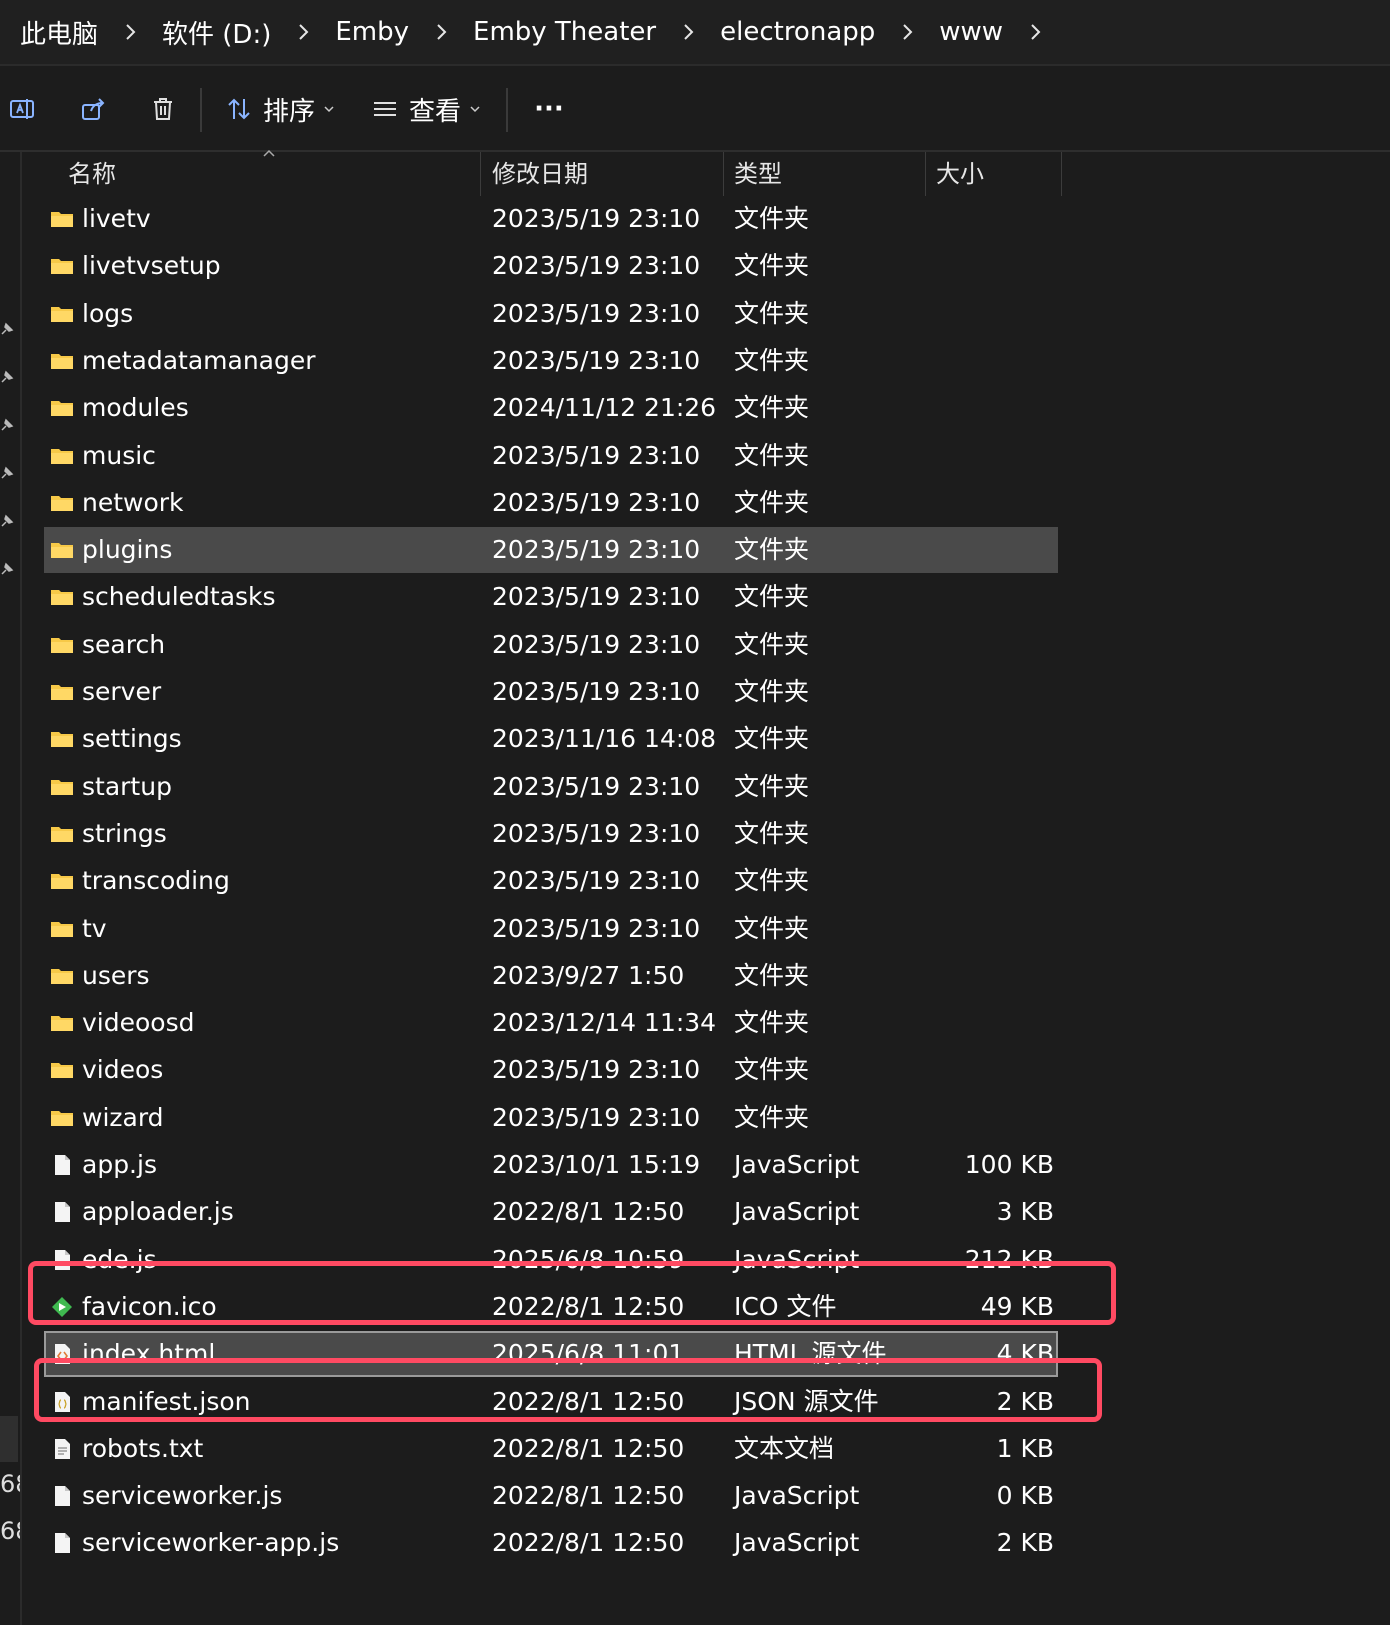 The height and width of the screenshot is (1625, 1390). Describe the element at coordinates (216, 32) in the screenshot. I see `breadcrumb-drive-d: 软件 (D:)` at that location.